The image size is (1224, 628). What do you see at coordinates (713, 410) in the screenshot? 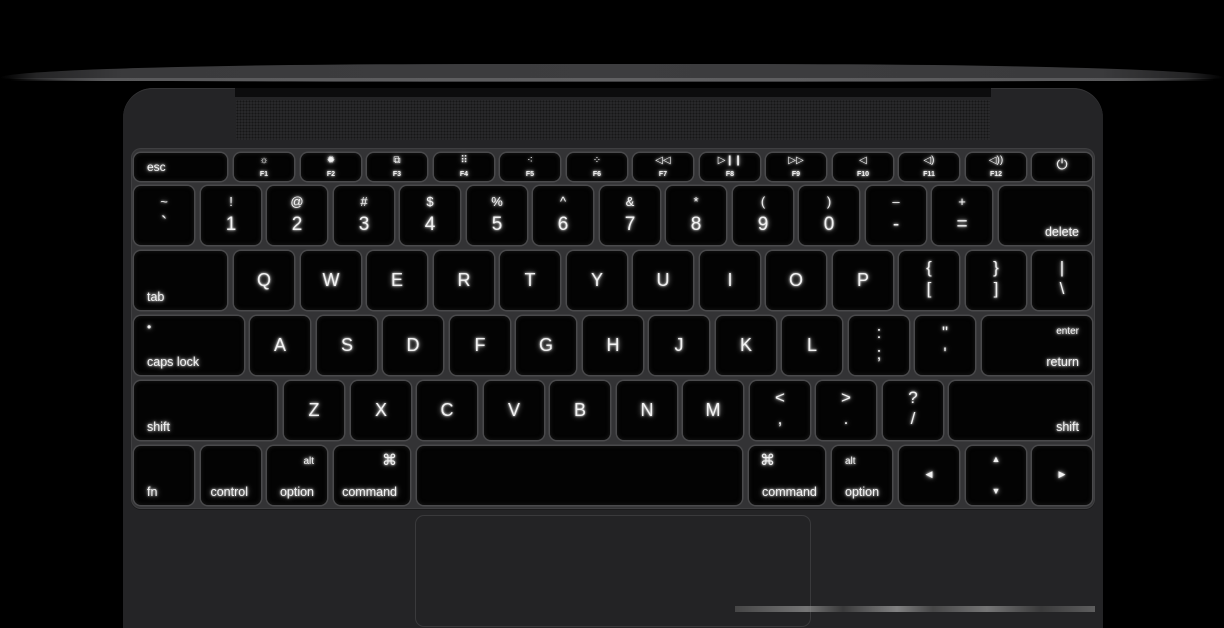
I see `key-m: M` at bounding box center [713, 410].